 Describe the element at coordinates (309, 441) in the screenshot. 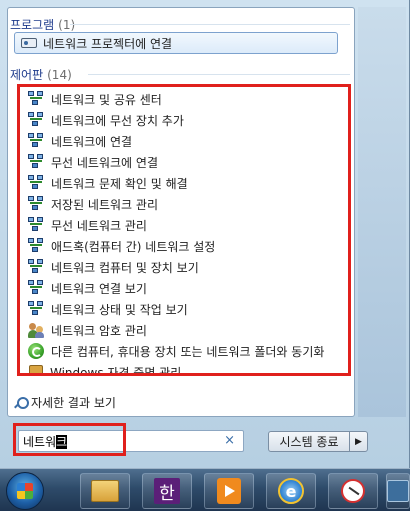

I see `shutdown-button: 시스템 종료` at that location.